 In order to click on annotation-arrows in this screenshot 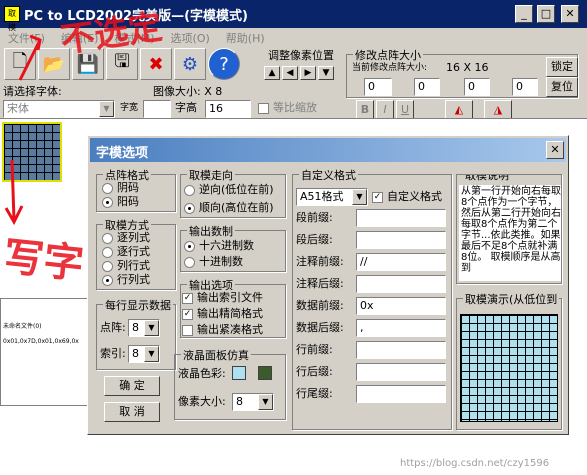, I will do `click(23, 130)`.